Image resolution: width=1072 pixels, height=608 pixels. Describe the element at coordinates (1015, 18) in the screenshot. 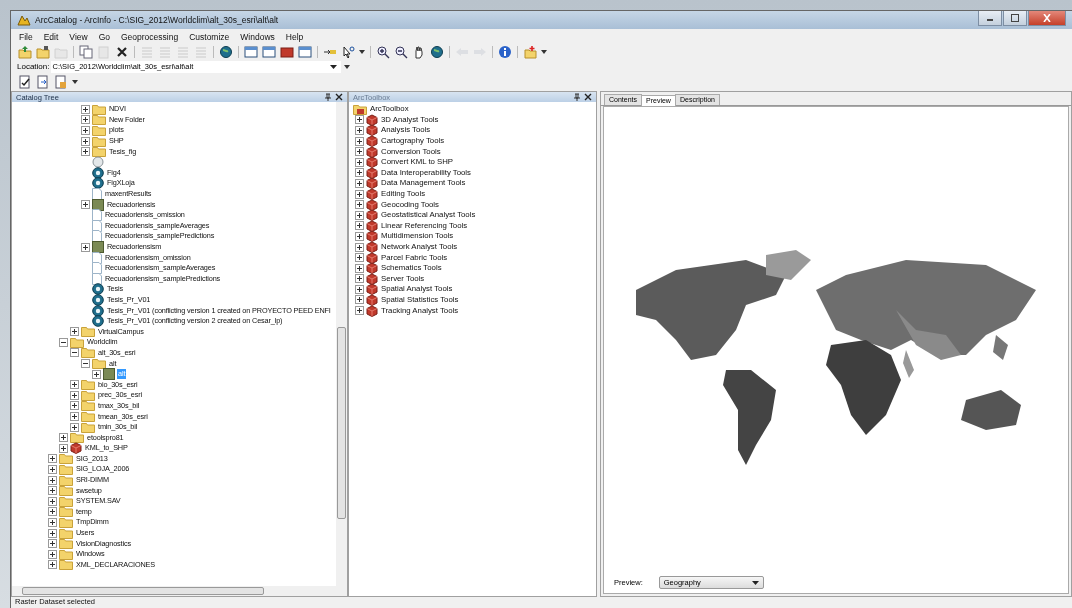

I see `maximize-button` at that location.